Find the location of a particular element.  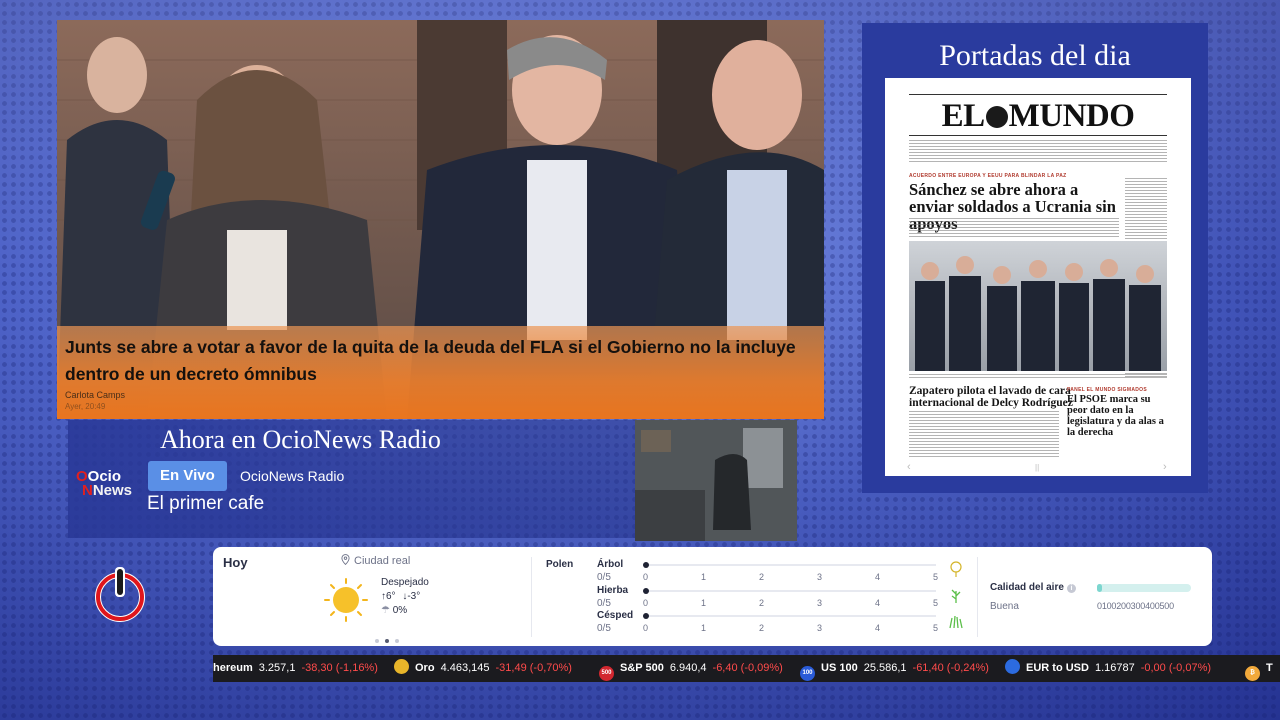

polen-label: Polen is located at coordinates (560, 564).